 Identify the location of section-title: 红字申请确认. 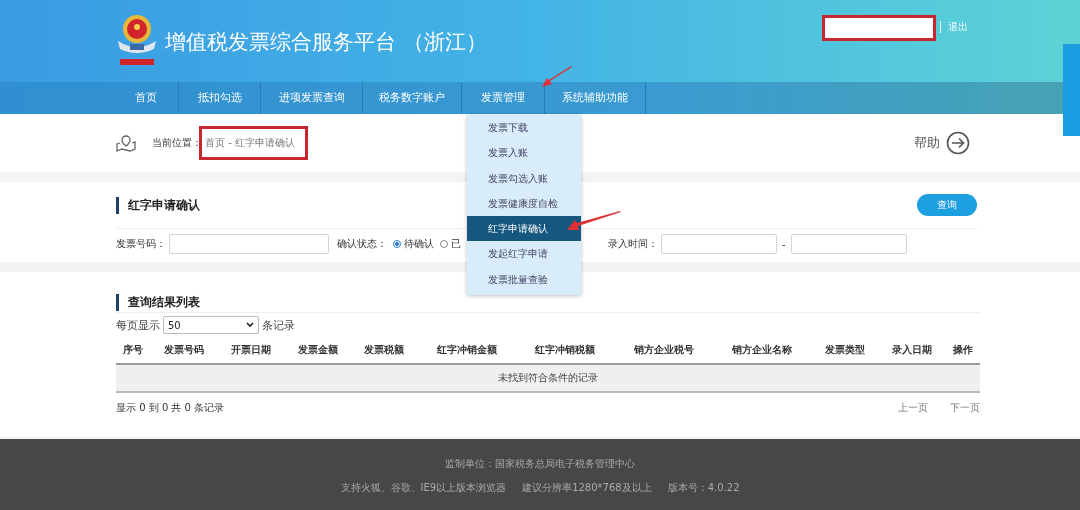
(158, 205).